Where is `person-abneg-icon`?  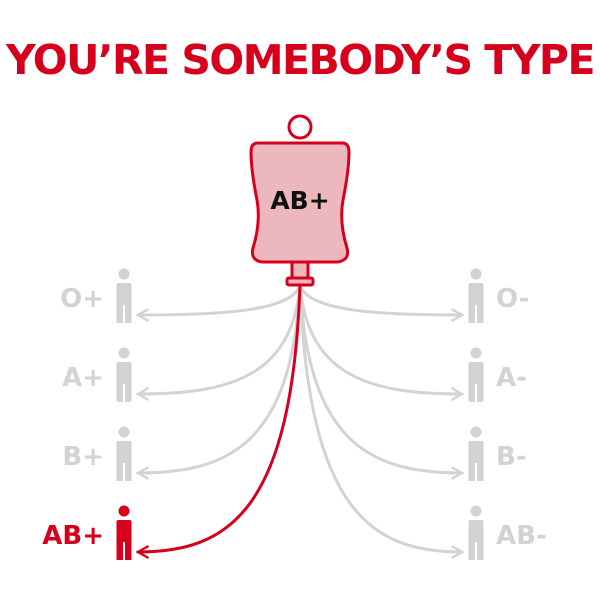 person-abneg-icon is located at coordinates (476, 532).